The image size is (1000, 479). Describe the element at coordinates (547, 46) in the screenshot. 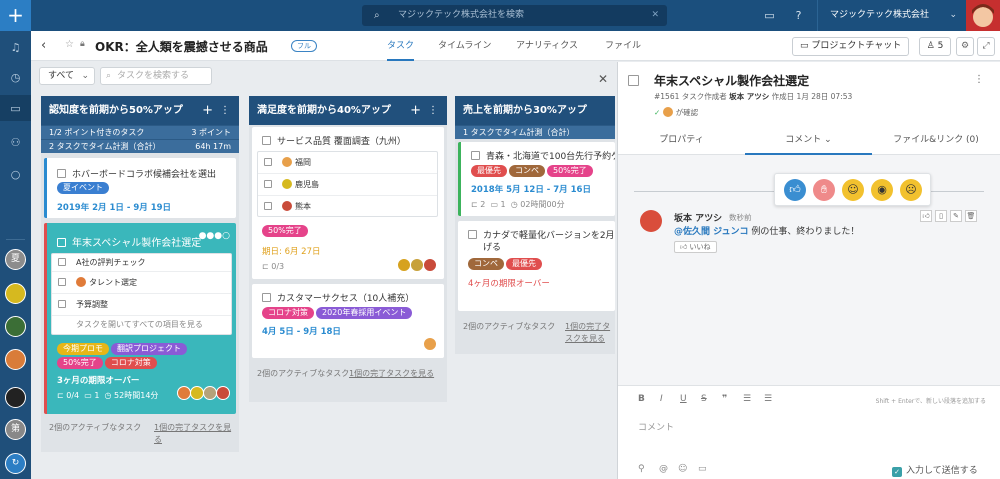

I see `tab-analytics: アナリティクス` at that location.